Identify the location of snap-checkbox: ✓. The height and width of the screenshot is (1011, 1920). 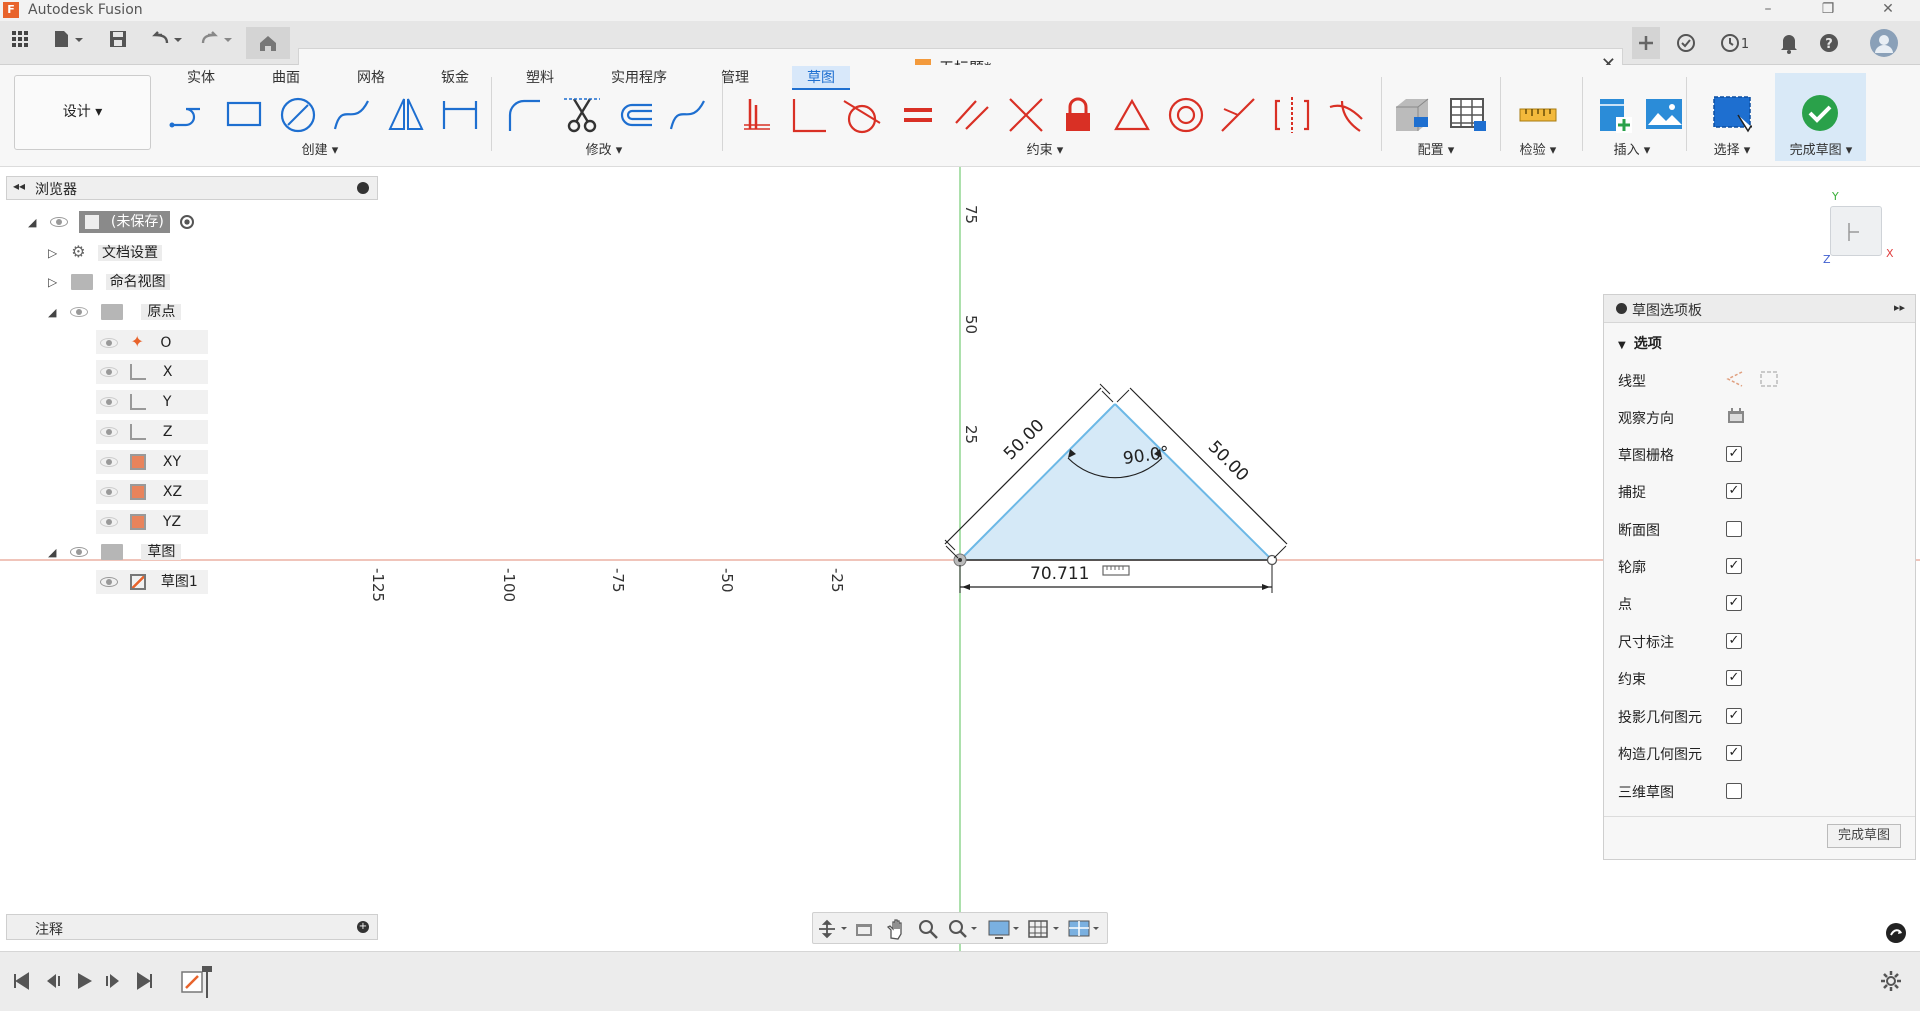
(1734, 491).